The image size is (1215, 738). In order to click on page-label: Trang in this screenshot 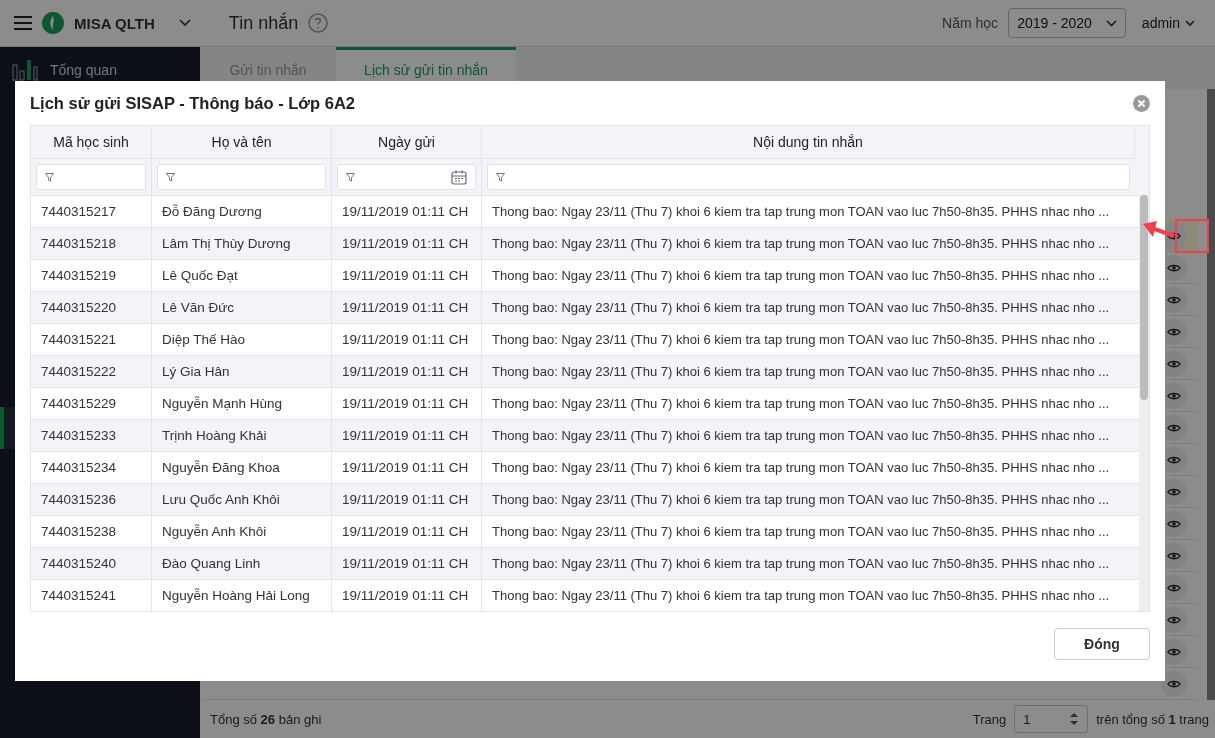, I will do `click(989, 719)`.